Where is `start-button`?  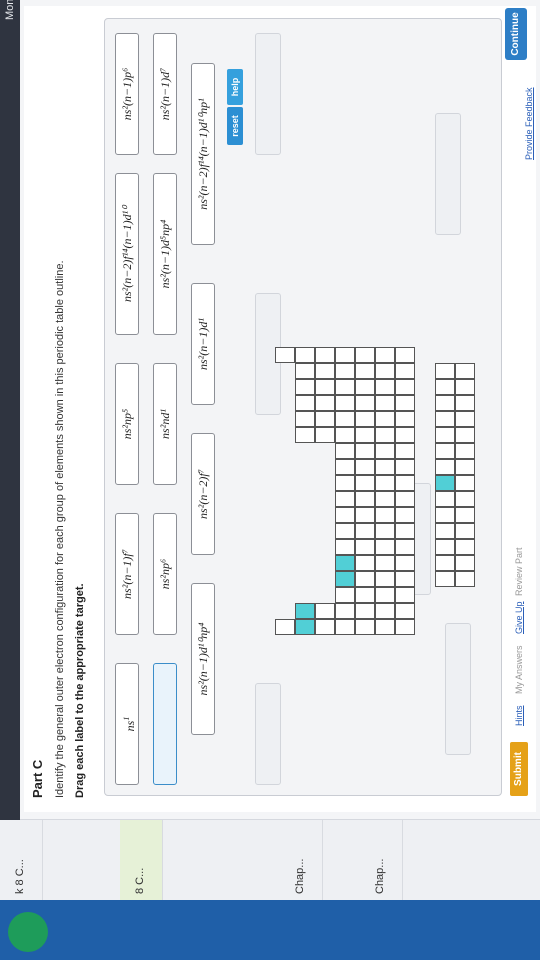 start-button is located at coordinates (28, 932).